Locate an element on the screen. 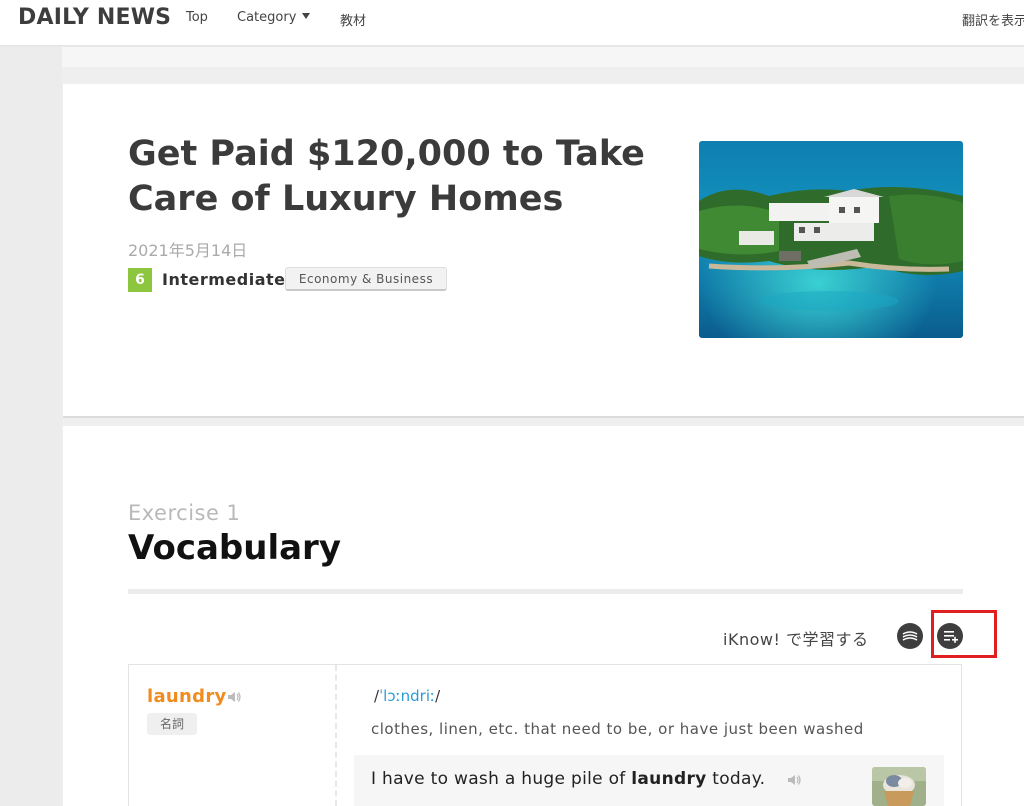  level-name: Intermediate is located at coordinates (224, 279).